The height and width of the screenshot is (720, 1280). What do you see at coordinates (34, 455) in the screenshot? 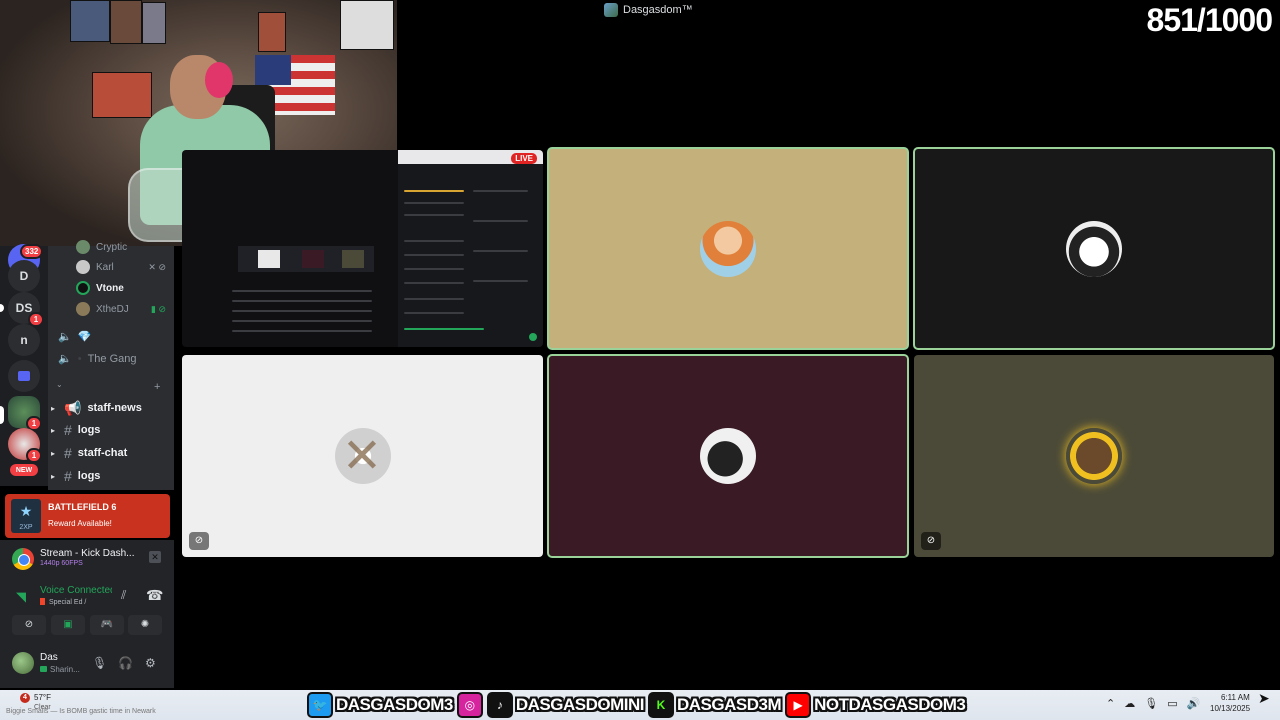
I see `notification-badge: 1` at bounding box center [34, 455].